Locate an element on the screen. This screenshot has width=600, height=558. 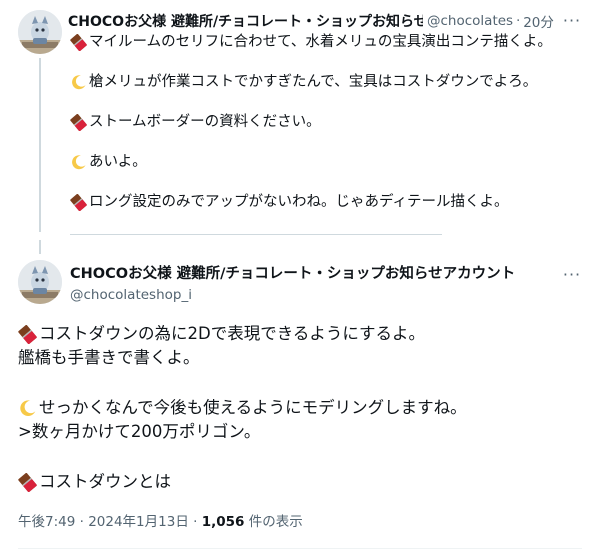
timestamp: 20分 is located at coordinates (538, 21).